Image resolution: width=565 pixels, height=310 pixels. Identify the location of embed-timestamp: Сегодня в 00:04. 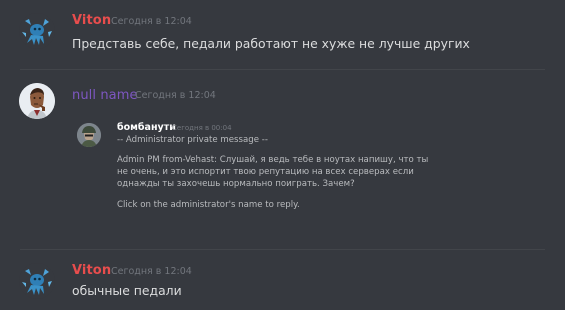
(202, 128).